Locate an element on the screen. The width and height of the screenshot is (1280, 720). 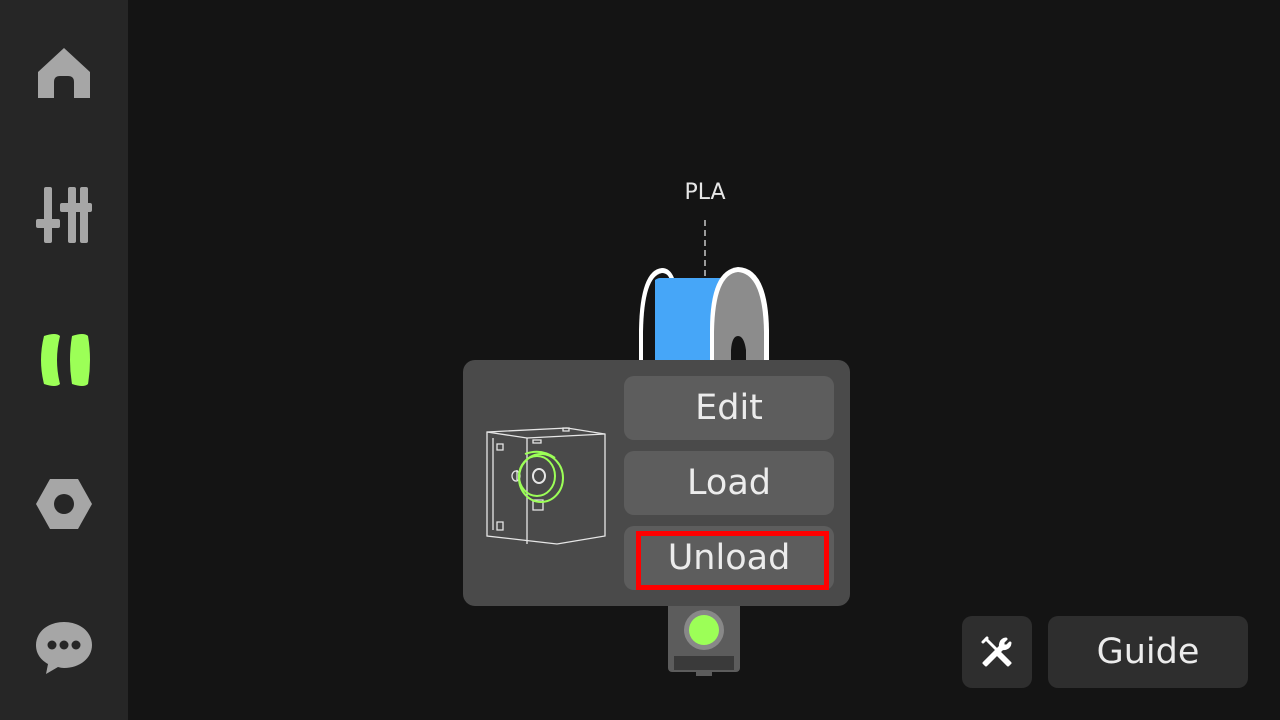
wrench-screwdriver-icon is located at coordinates (996, 651).